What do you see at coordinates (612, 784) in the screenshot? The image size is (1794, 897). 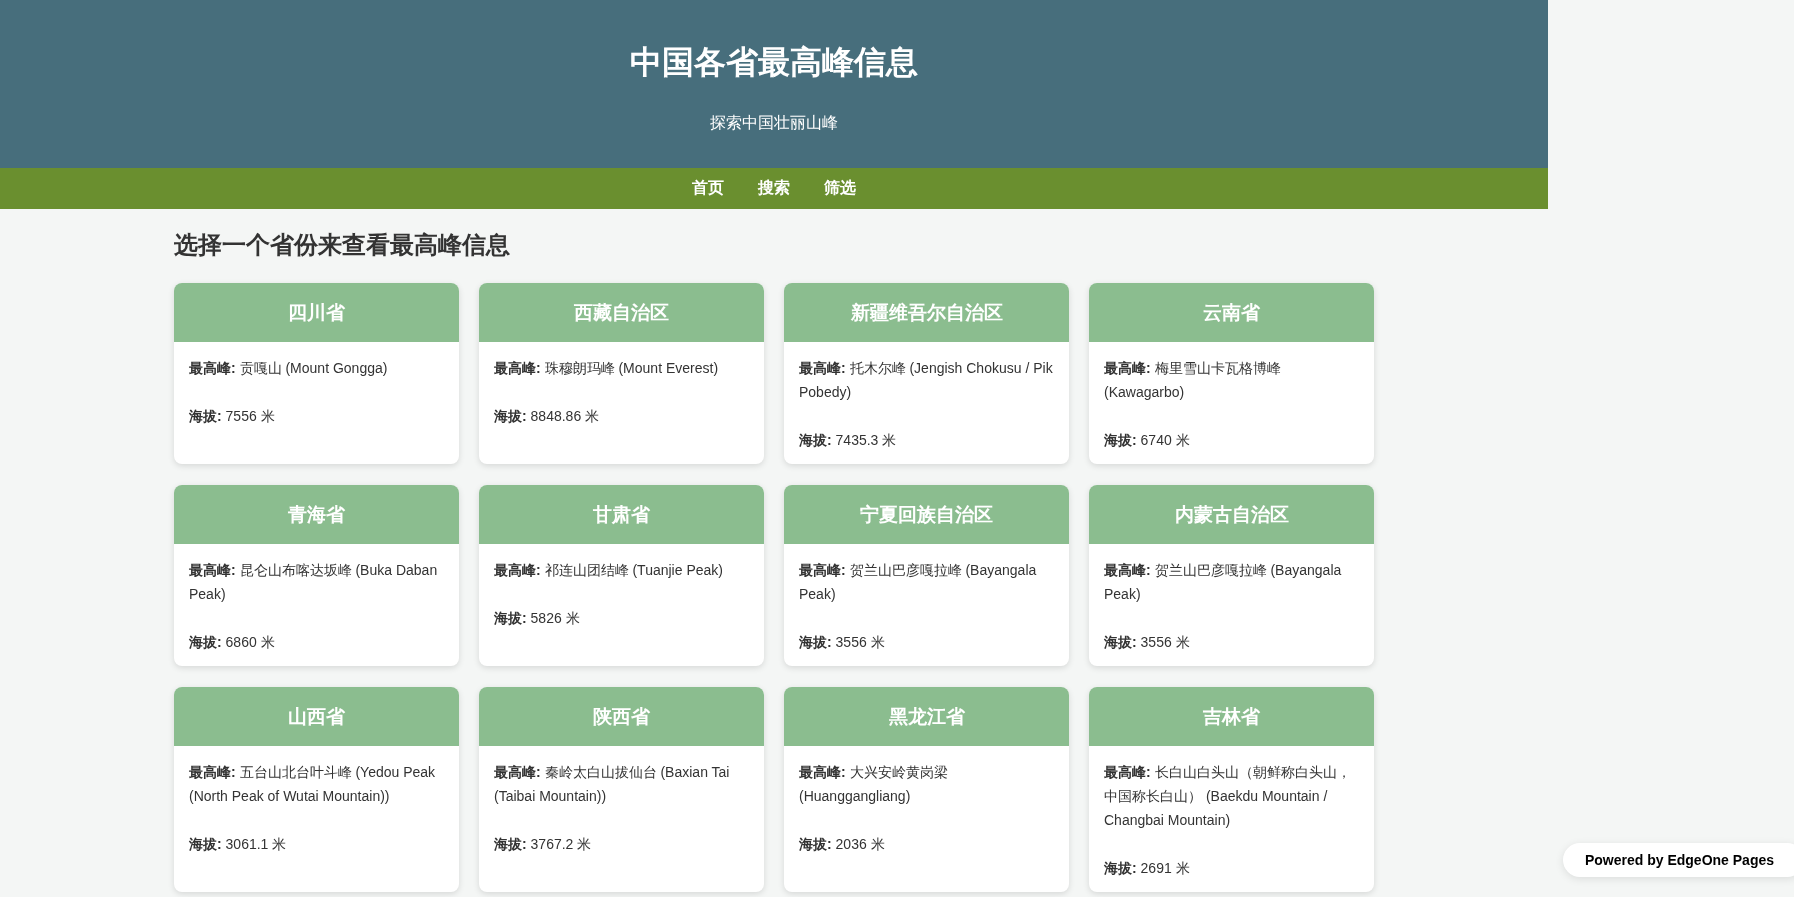 I see `peak-info: 最高峰: 秦岭太白山拔仙台 (Baxian Tai (Taibai Mountain))` at bounding box center [612, 784].